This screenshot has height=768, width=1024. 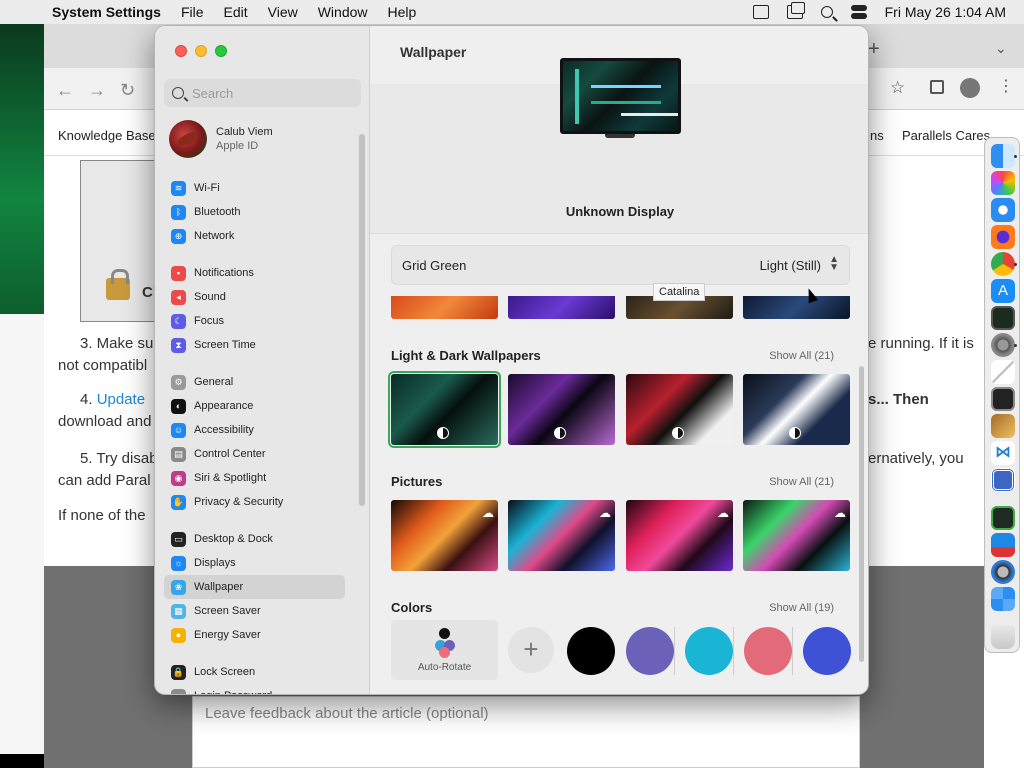 I want to click on bookmark-partial: ns, so click(x=877, y=135).